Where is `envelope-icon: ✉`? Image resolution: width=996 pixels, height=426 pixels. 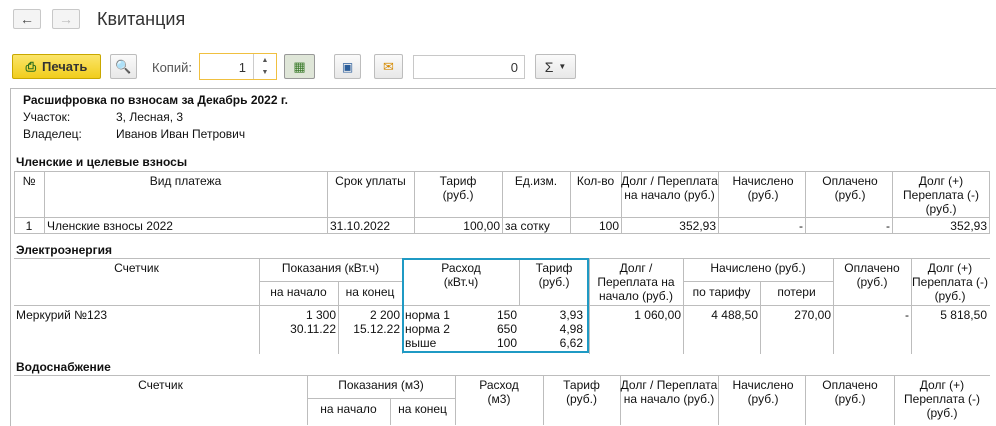
envelope-icon: ✉ is located at coordinates (388, 66).